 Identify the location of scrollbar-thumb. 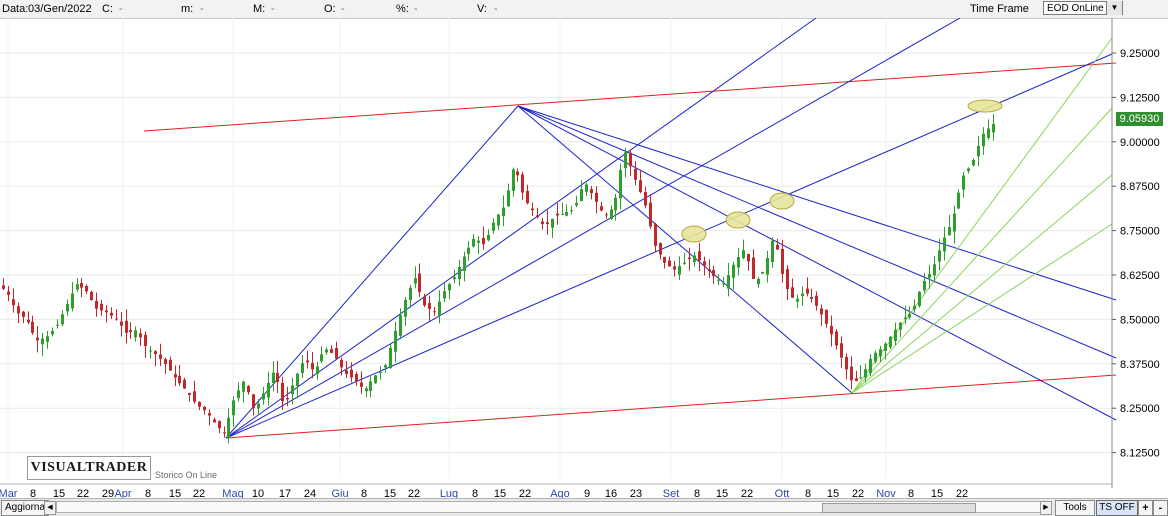
(899, 508).